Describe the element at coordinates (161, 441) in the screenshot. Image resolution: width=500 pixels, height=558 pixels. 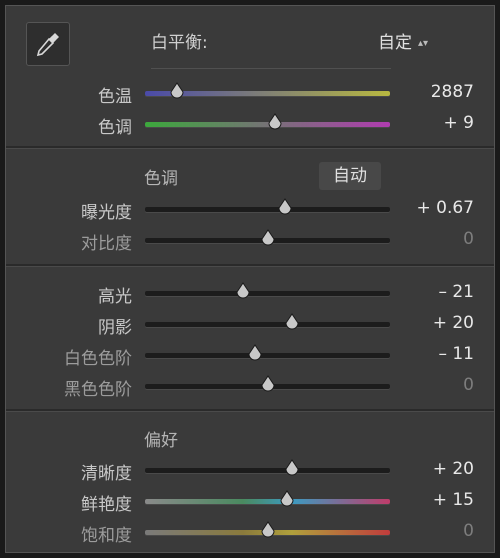
I see `presence-section-title: 偏好` at that location.